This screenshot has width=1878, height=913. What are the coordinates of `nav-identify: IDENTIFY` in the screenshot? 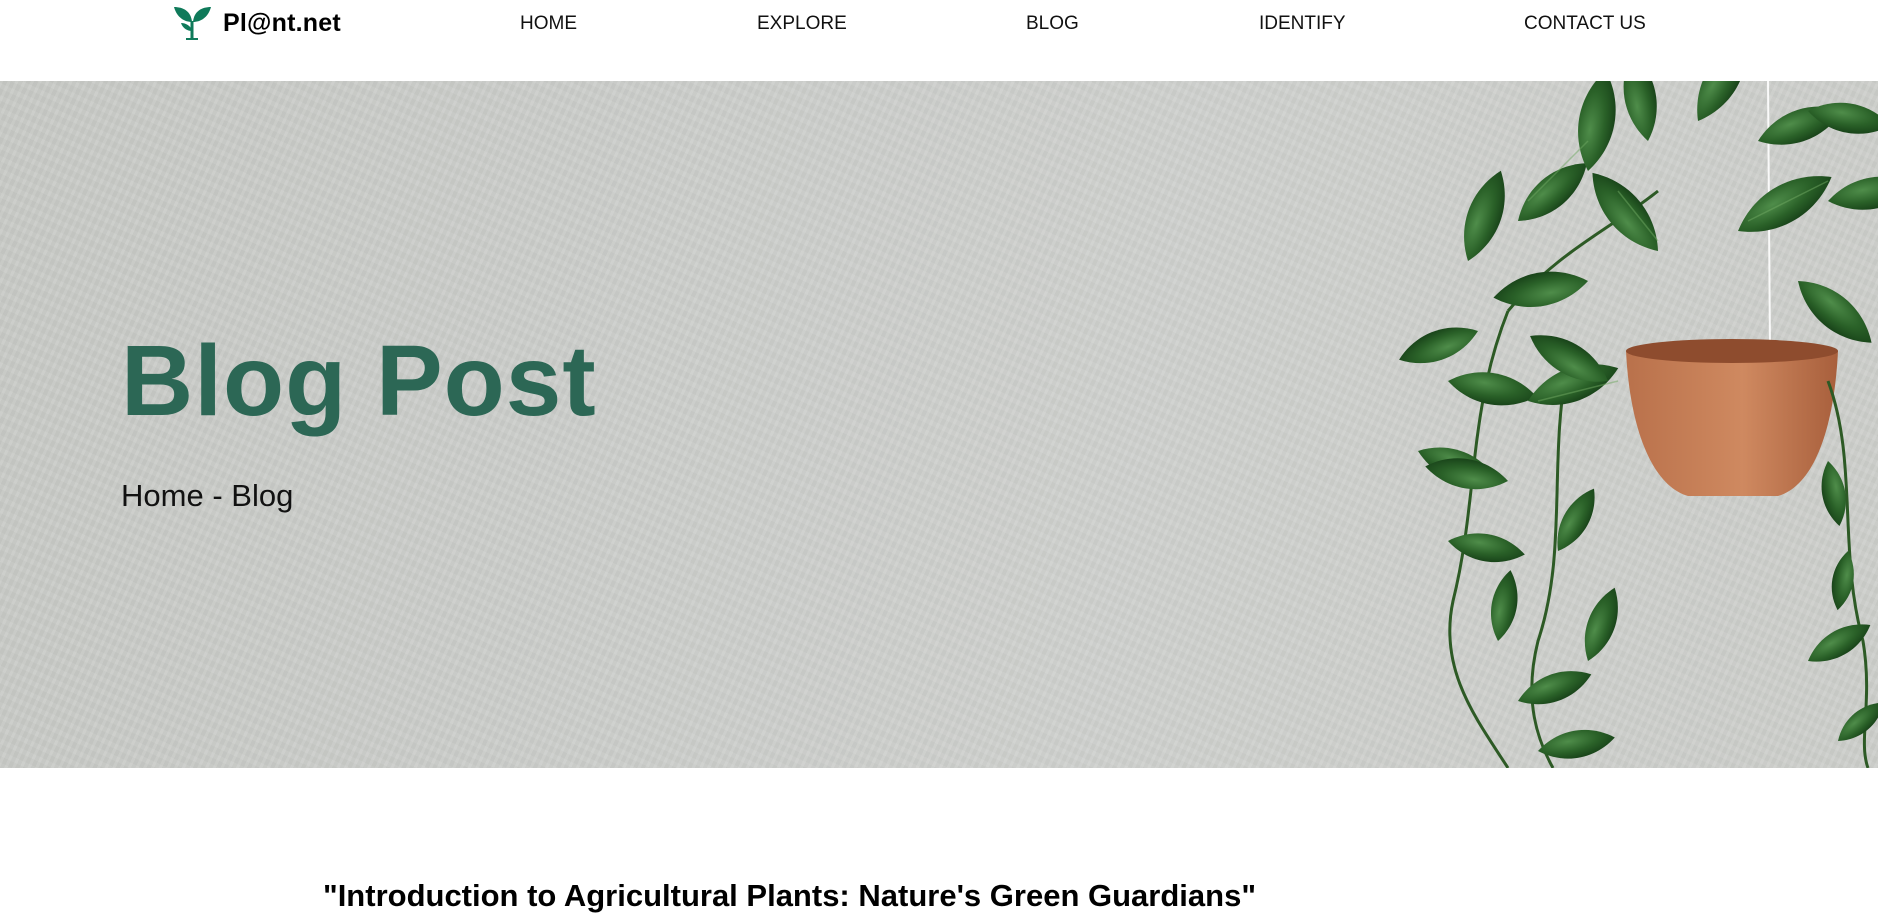 It's located at (1302, 24).